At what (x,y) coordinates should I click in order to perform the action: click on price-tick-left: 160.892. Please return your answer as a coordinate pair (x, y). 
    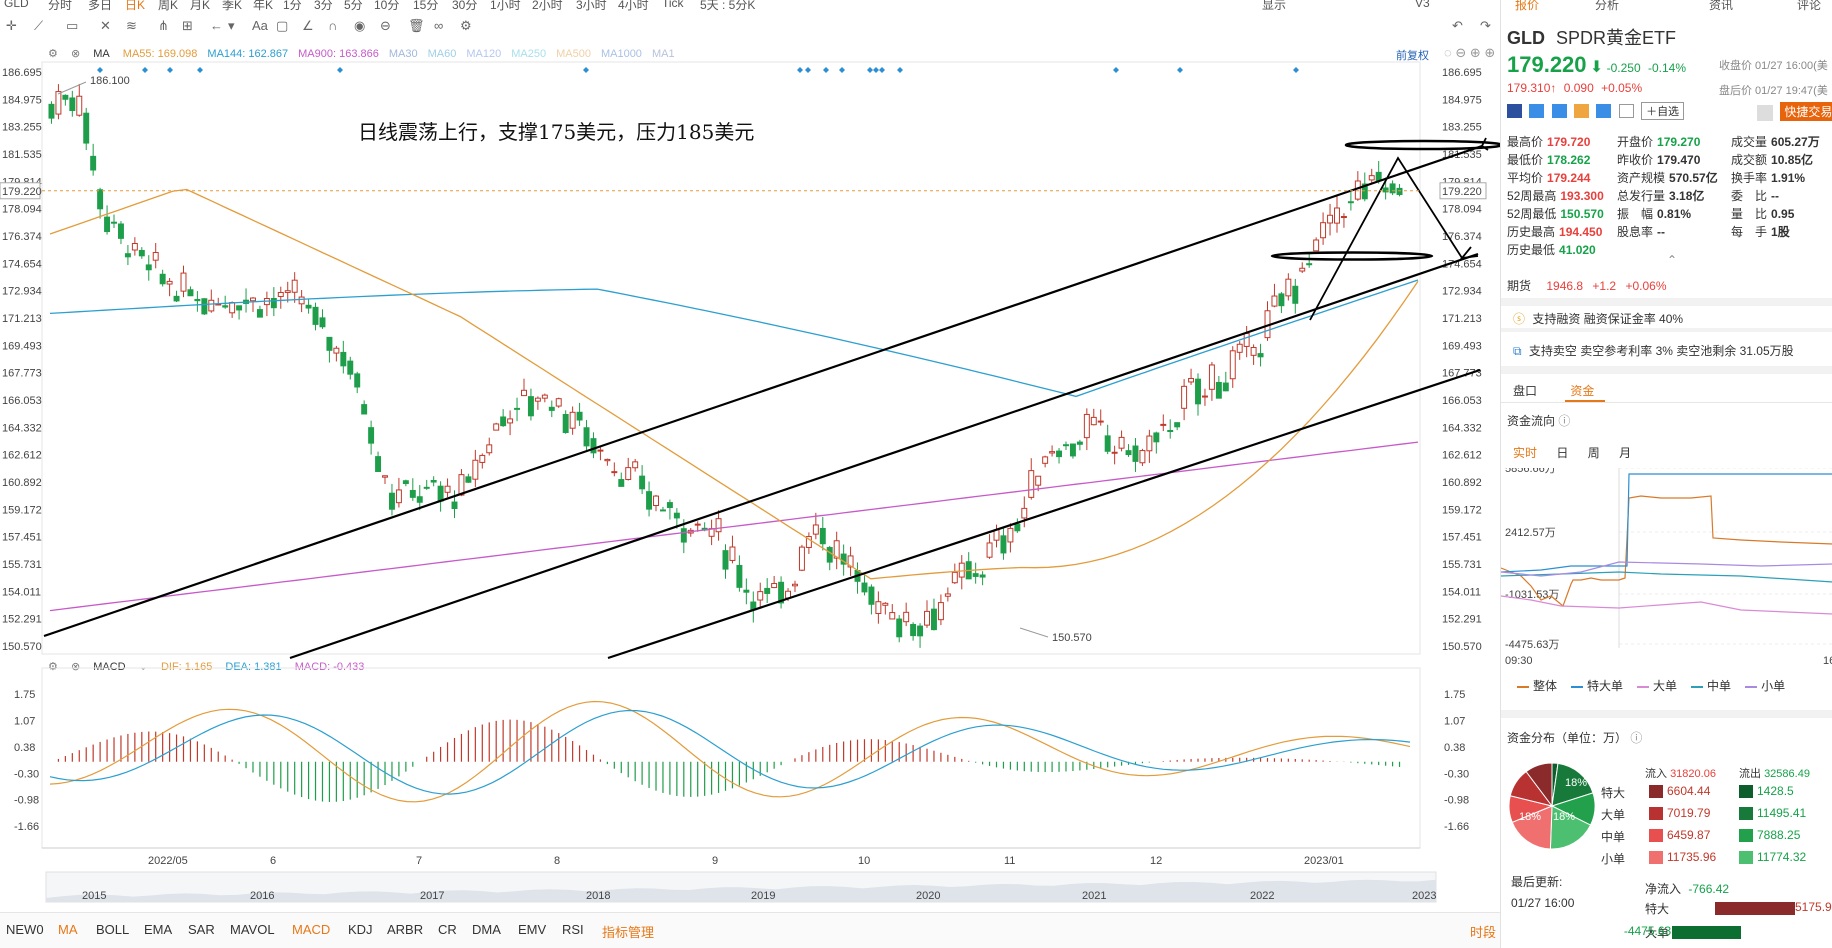
    Looking at the image, I should click on (22, 483).